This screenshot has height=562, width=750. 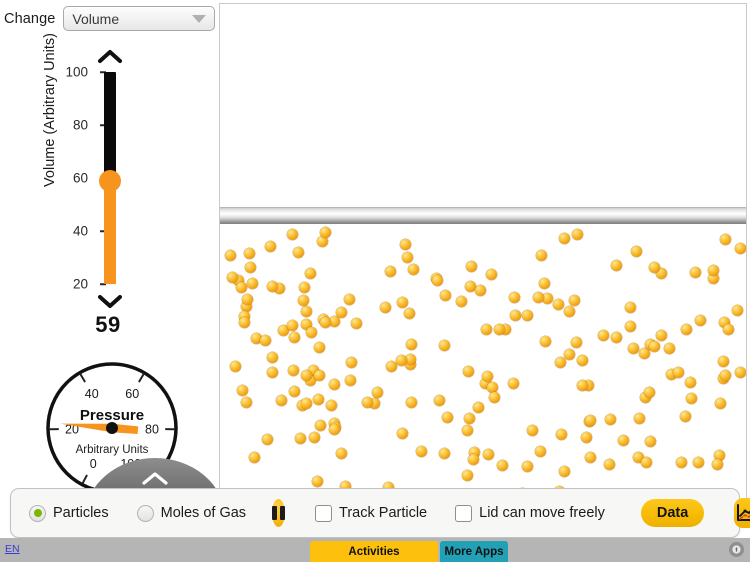 I want to click on track-particle-label: Track Particle, so click(x=383, y=513).